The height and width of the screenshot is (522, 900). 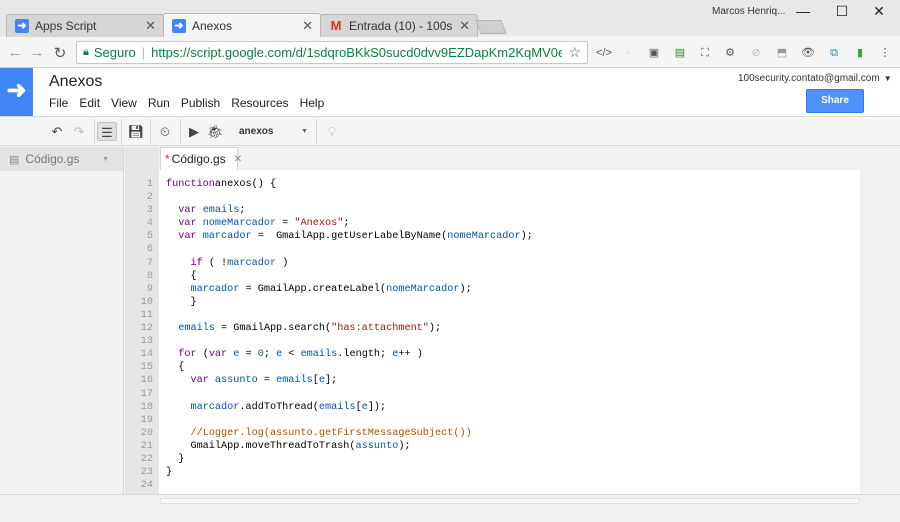 I want to click on puzzle-extension-icon: ▫, so click(x=628, y=53).